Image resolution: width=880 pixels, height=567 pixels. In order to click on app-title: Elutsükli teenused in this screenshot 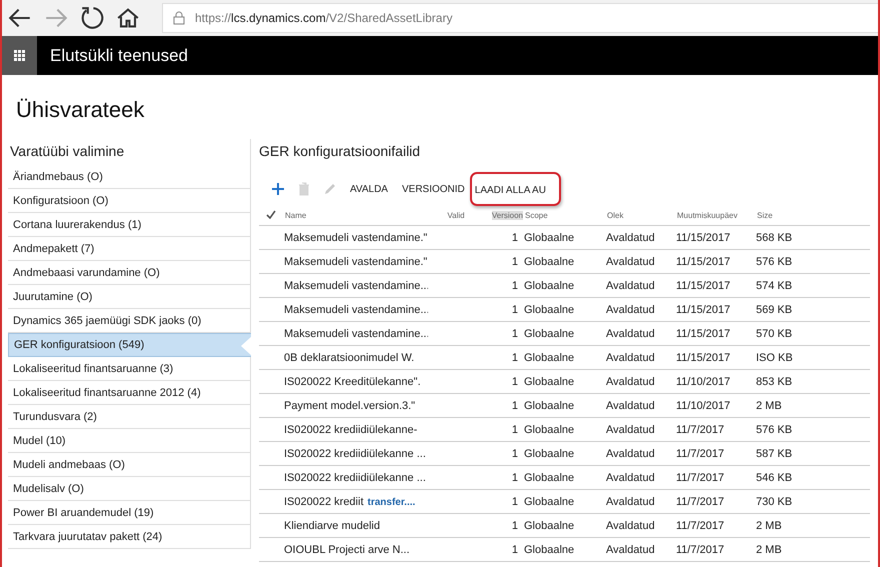, I will do `click(119, 56)`.